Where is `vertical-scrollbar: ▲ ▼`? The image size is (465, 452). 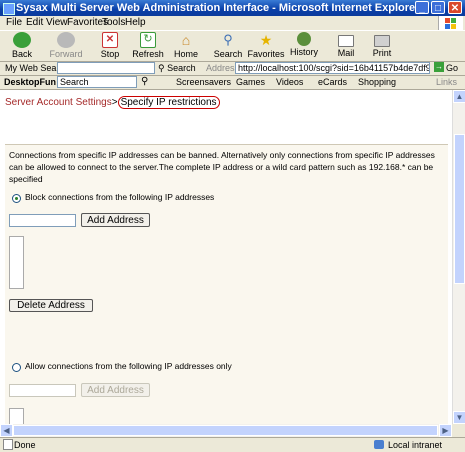
vertical-scrollbar: ▲ ▼ is located at coordinates (458, 257).